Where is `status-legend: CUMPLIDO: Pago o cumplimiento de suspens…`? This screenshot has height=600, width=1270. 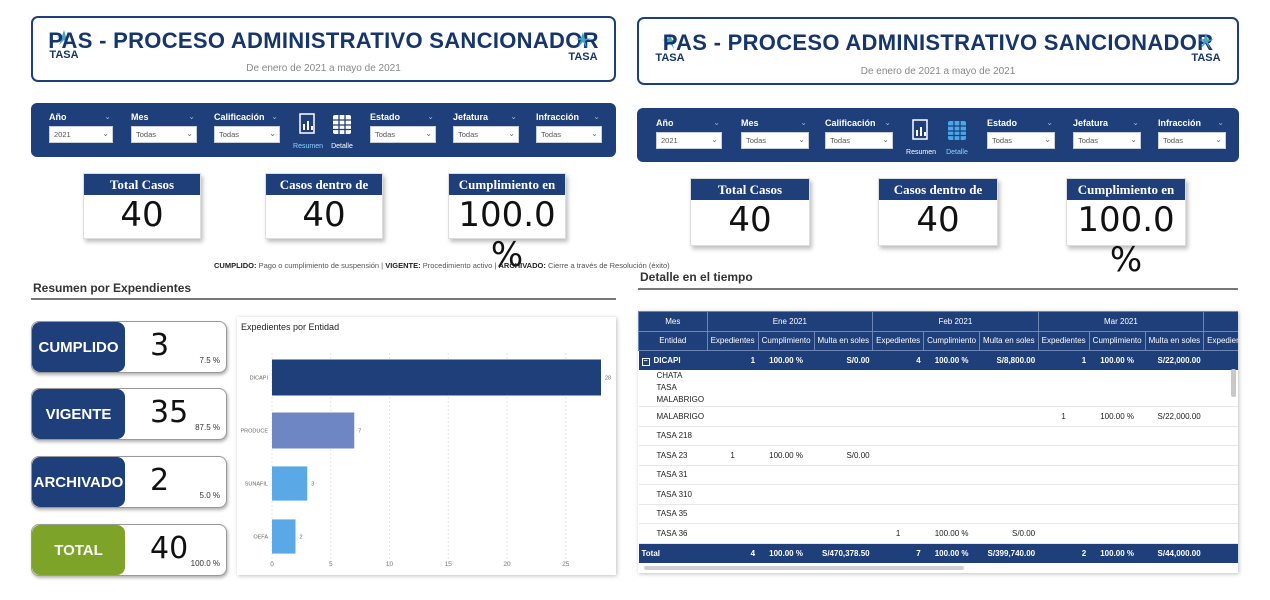 status-legend: CUMPLIDO: Pago o cumplimiento de suspens… is located at coordinates (442, 265).